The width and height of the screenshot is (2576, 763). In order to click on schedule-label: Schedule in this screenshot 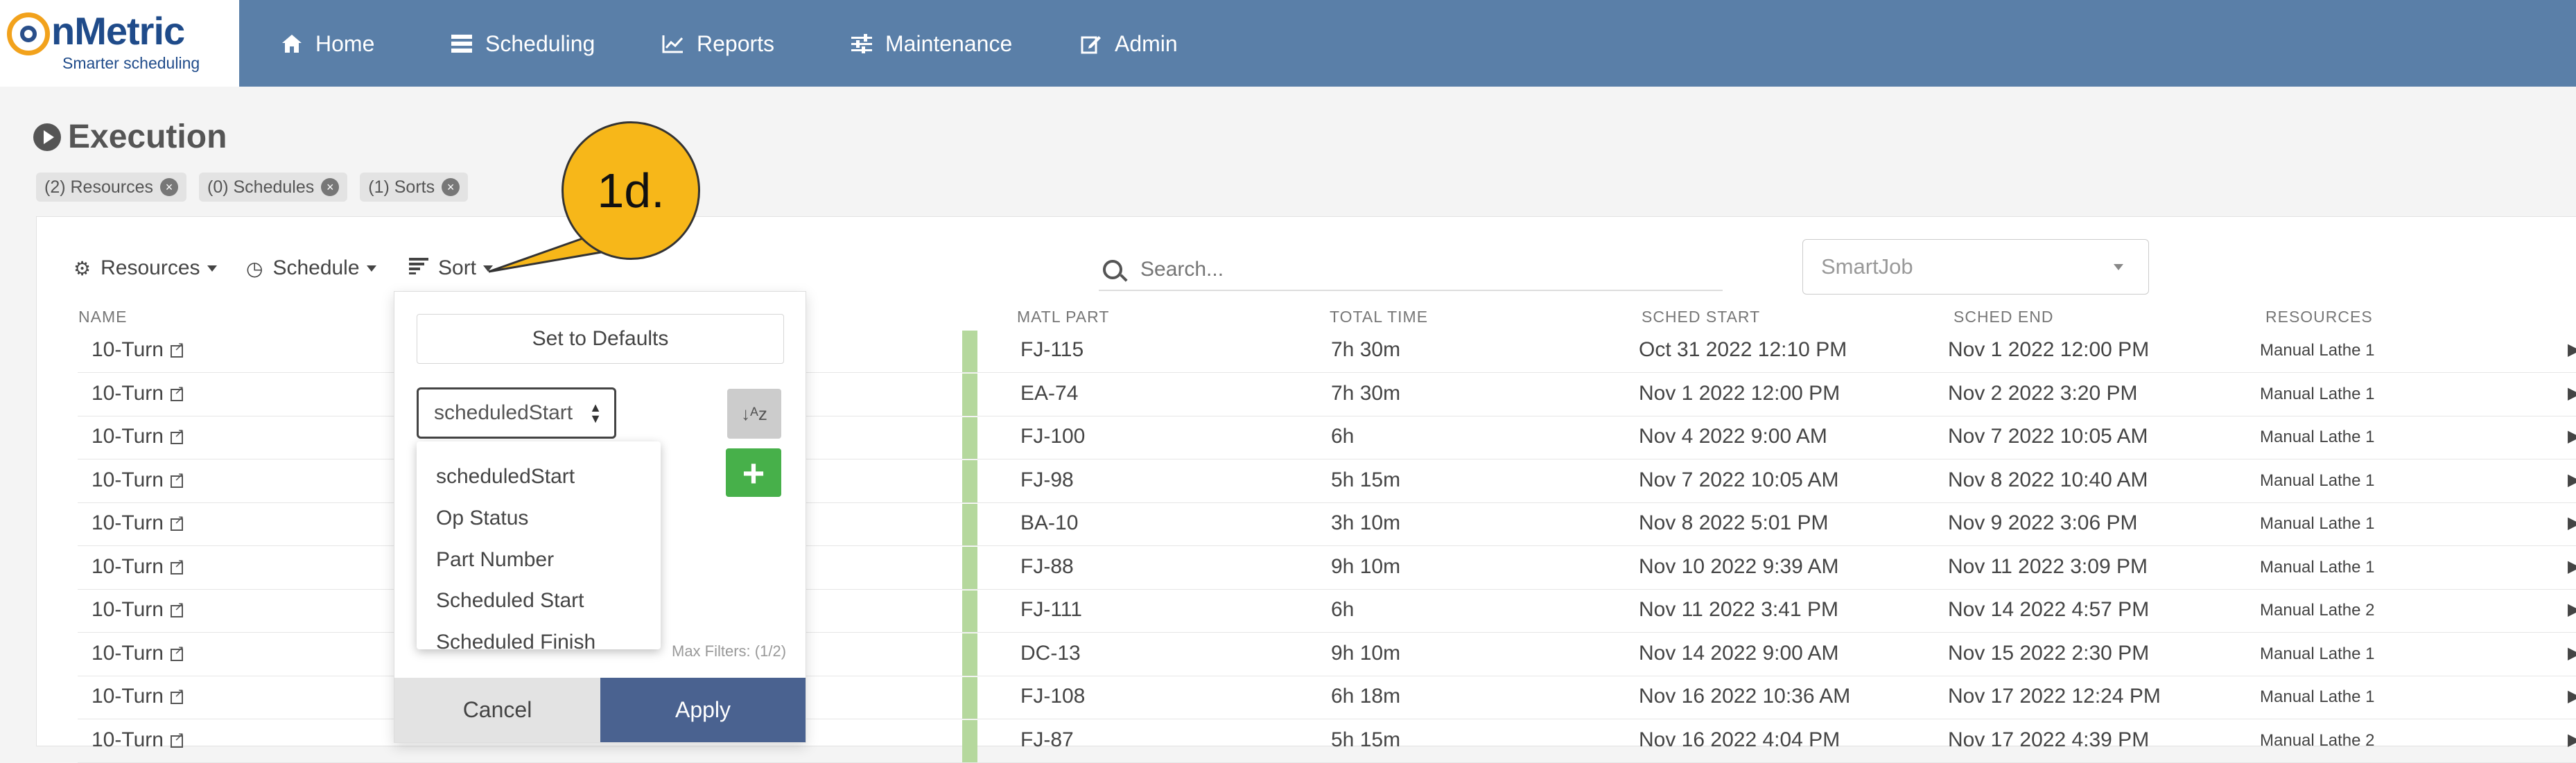, I will do `click(316, 267)`.